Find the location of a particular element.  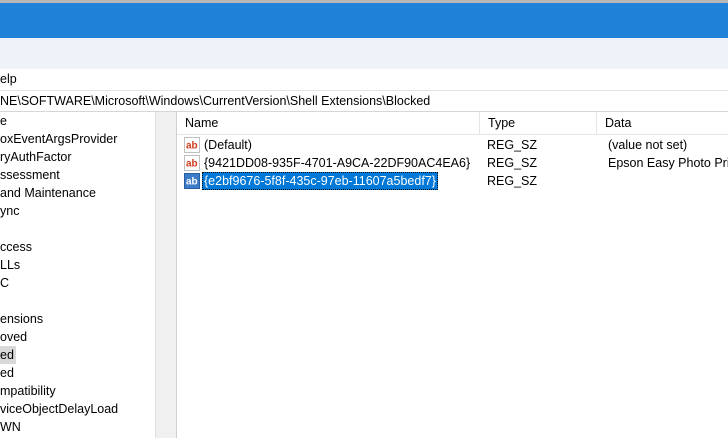

value-data: Epson Easy Photo Print is located at coordinates (668, 163).